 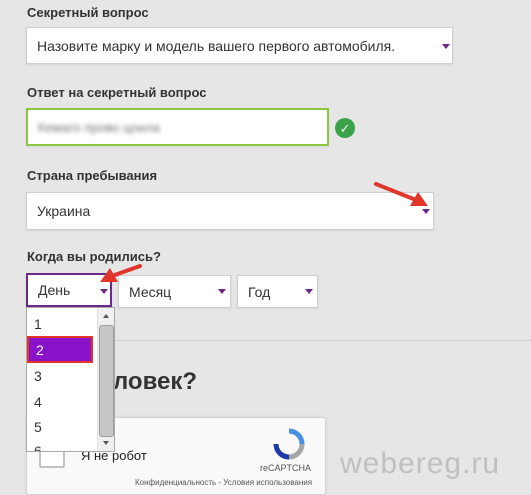 What do you see at coordinates (54, 290) in the screenshot?
I see `day-value: День` at bounding box center [54, 290].